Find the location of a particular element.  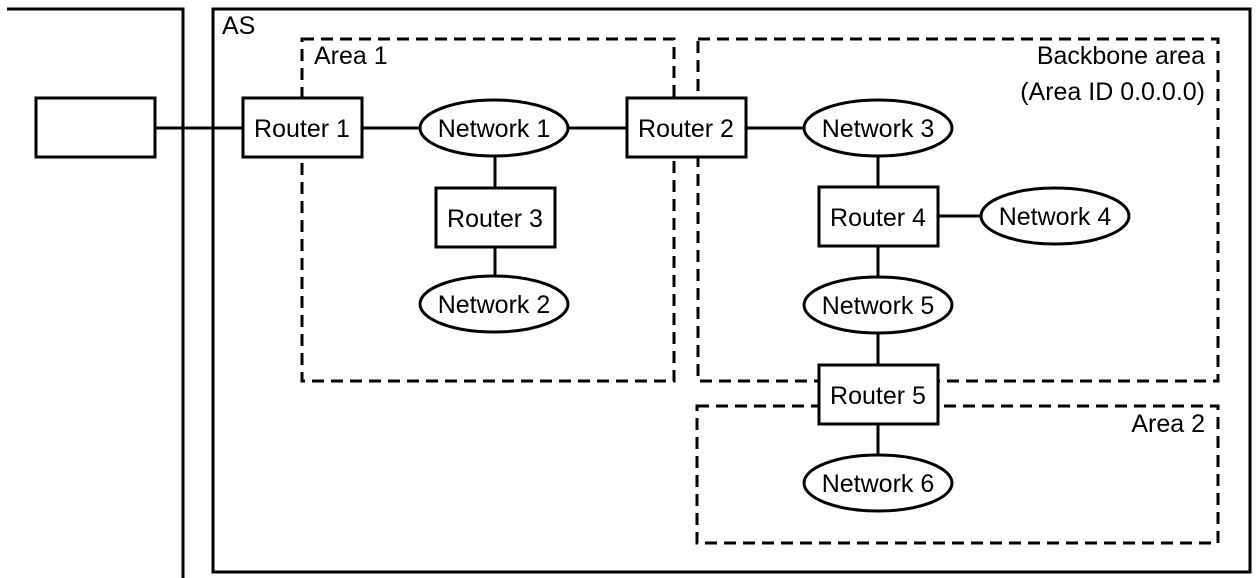

backbone-area-label: Backbone area is located at coordinates (1121, 56).